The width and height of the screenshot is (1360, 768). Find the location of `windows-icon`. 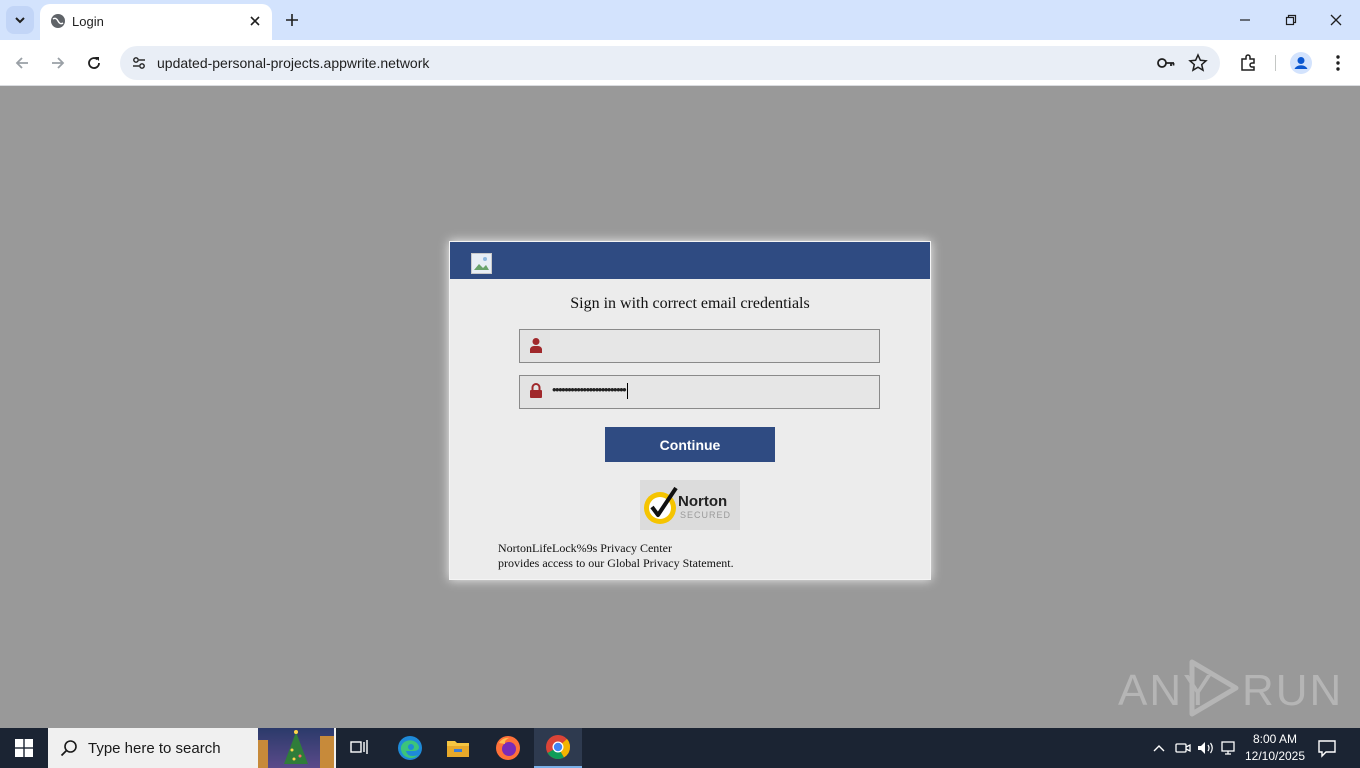

windows-icon is located at coordinates (24, 748).